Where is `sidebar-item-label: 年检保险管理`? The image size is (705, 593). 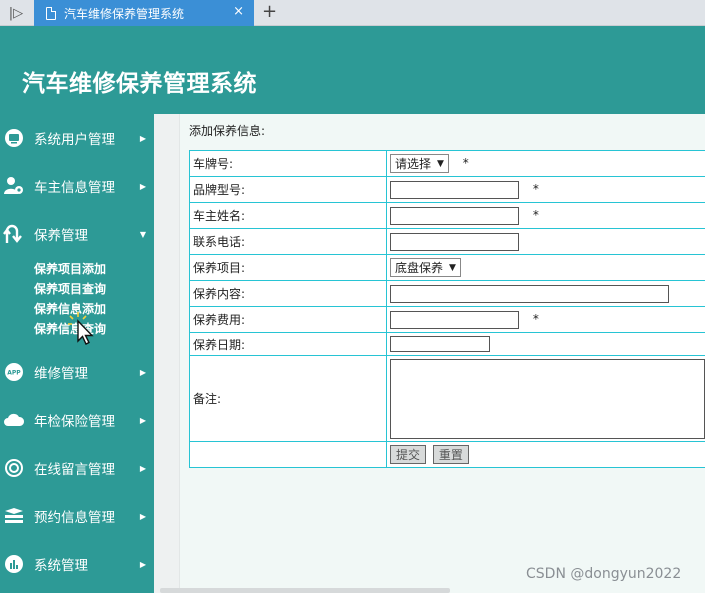 sidebar-item-label: 年检保险管理 is located at coordinates (74, 422).